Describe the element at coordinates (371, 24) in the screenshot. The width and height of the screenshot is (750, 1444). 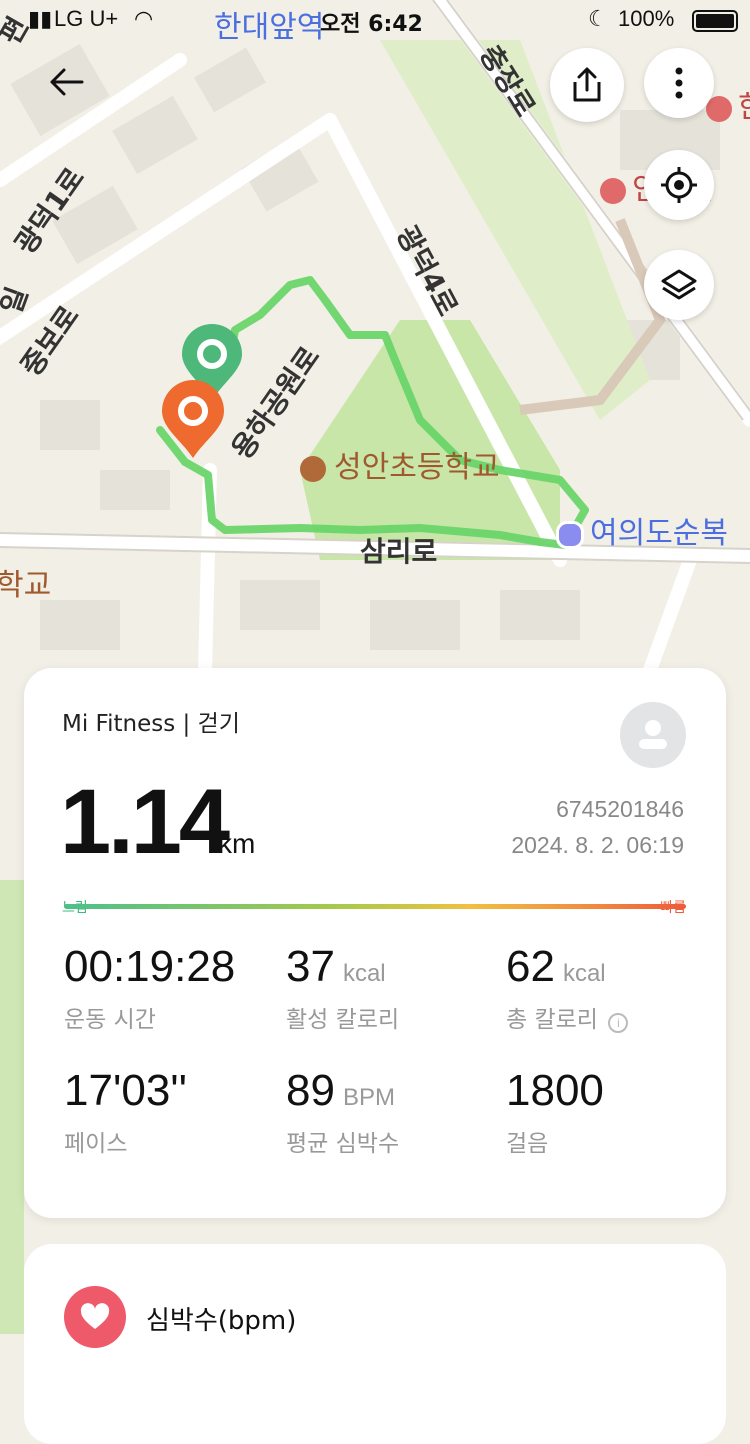
I see `clock: 오전 6:42` at that location.